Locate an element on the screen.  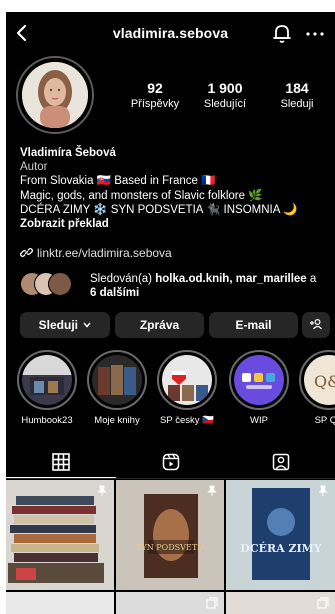
post-title: SYN PODSVETIA is located at coordinates (171, 547).